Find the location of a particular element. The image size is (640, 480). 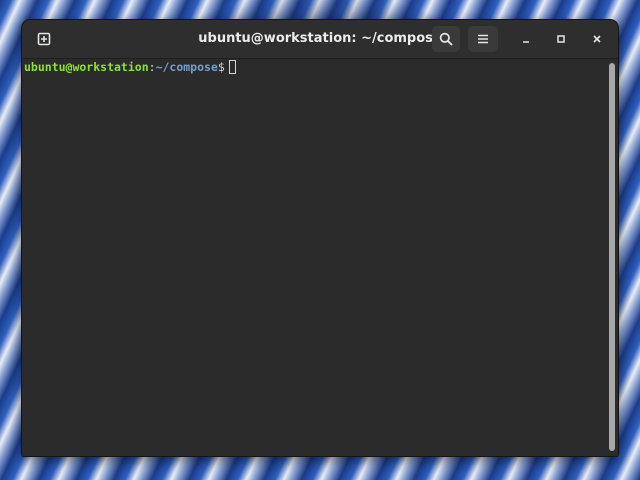

prompt-path: ~/compose is located at coordinates (186, 67).